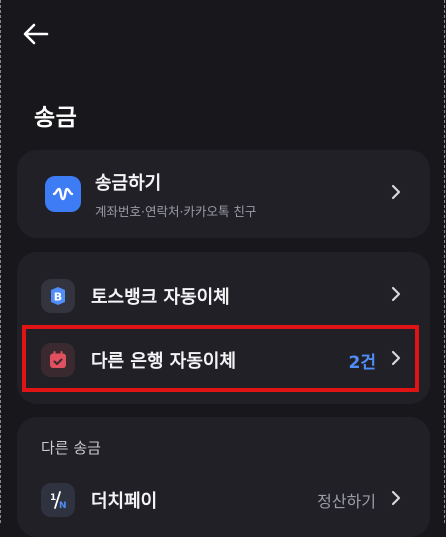  Describe the element at coordinates (0, 261) in the screenshot. I see `left-edge-dash` at that location.